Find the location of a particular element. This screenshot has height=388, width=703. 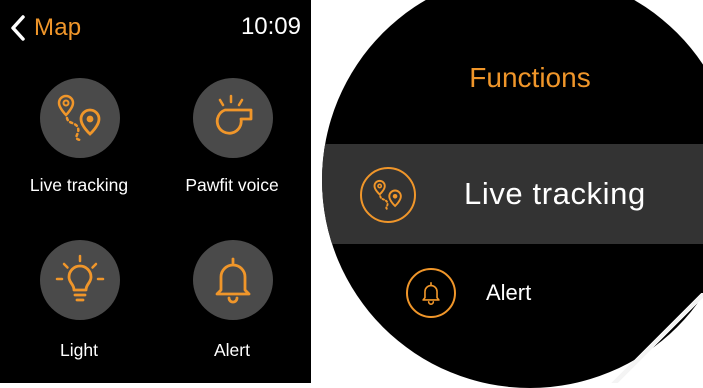

function-label: Alert is located at coordinates (509, 292).